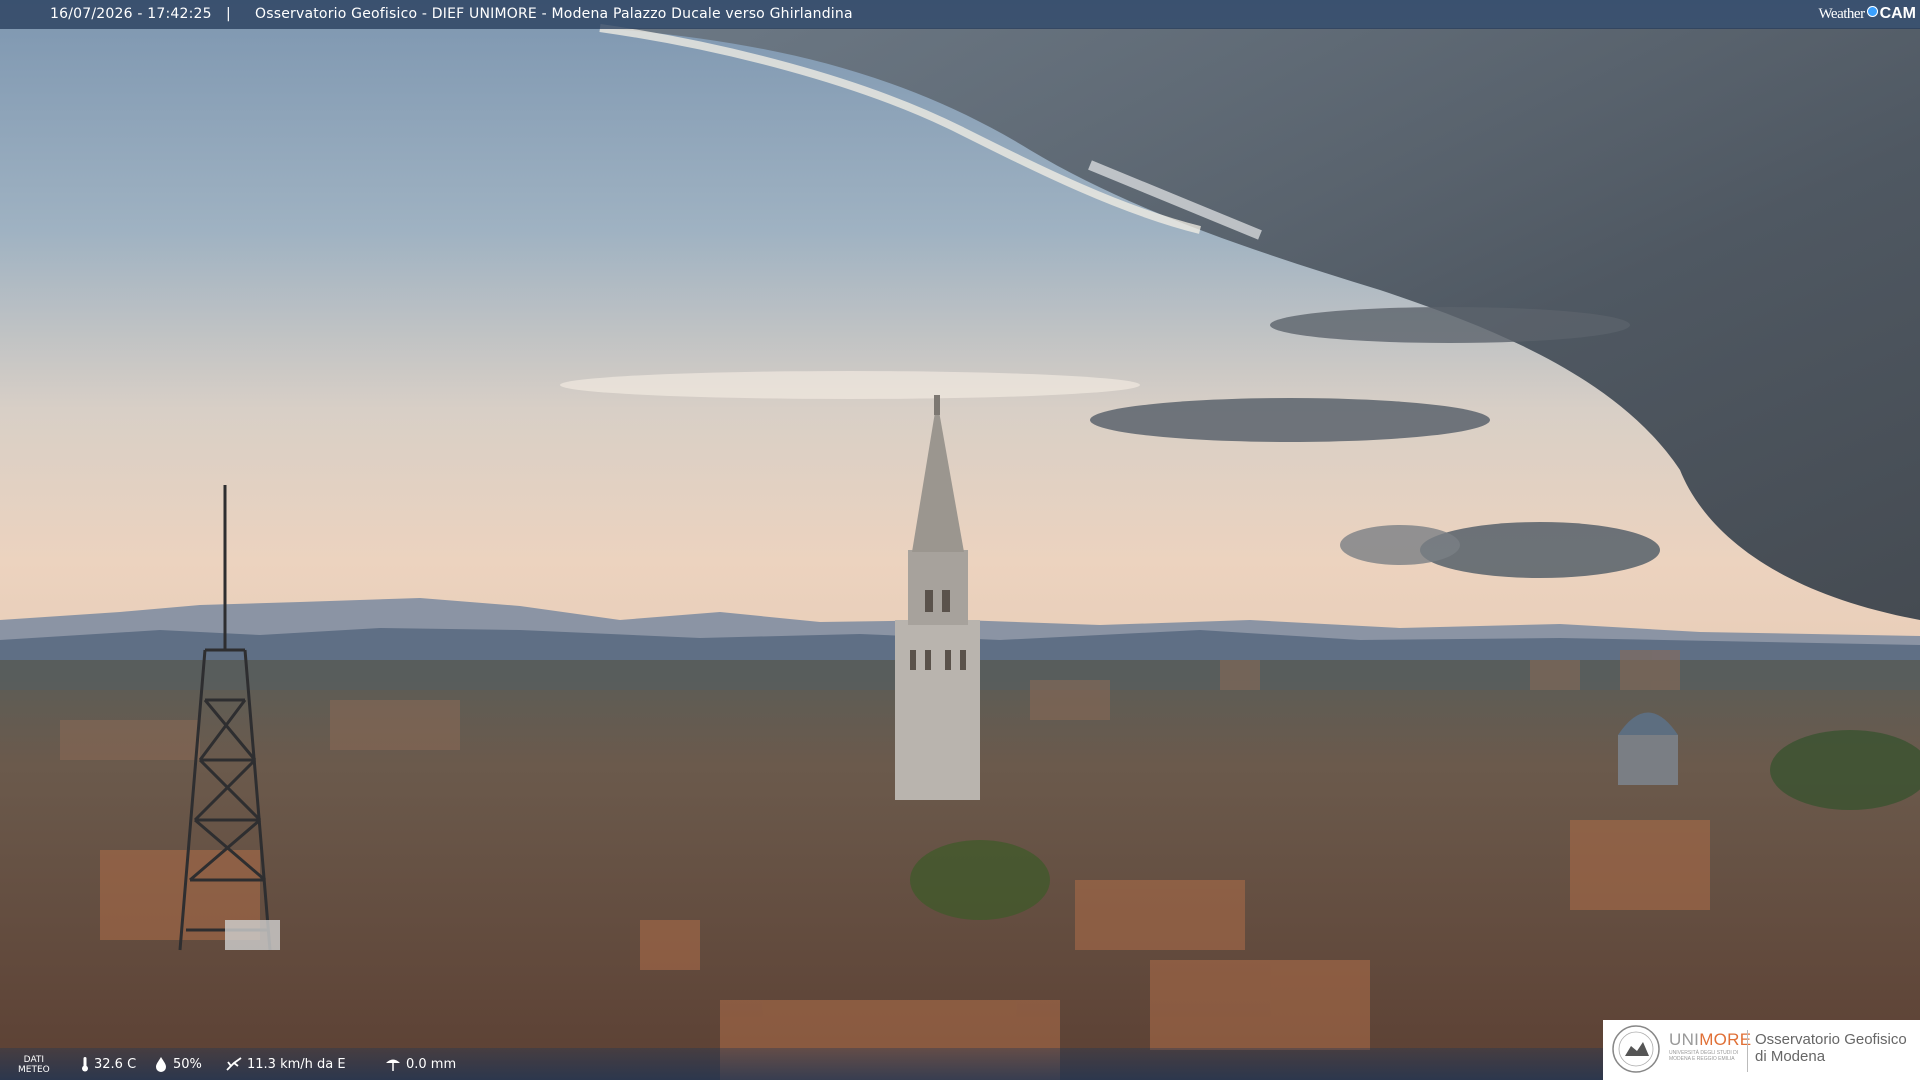 This screenshot has width=1920, height=1080. I want to click on uni-prefix: UNI, so click(1684, 1039).